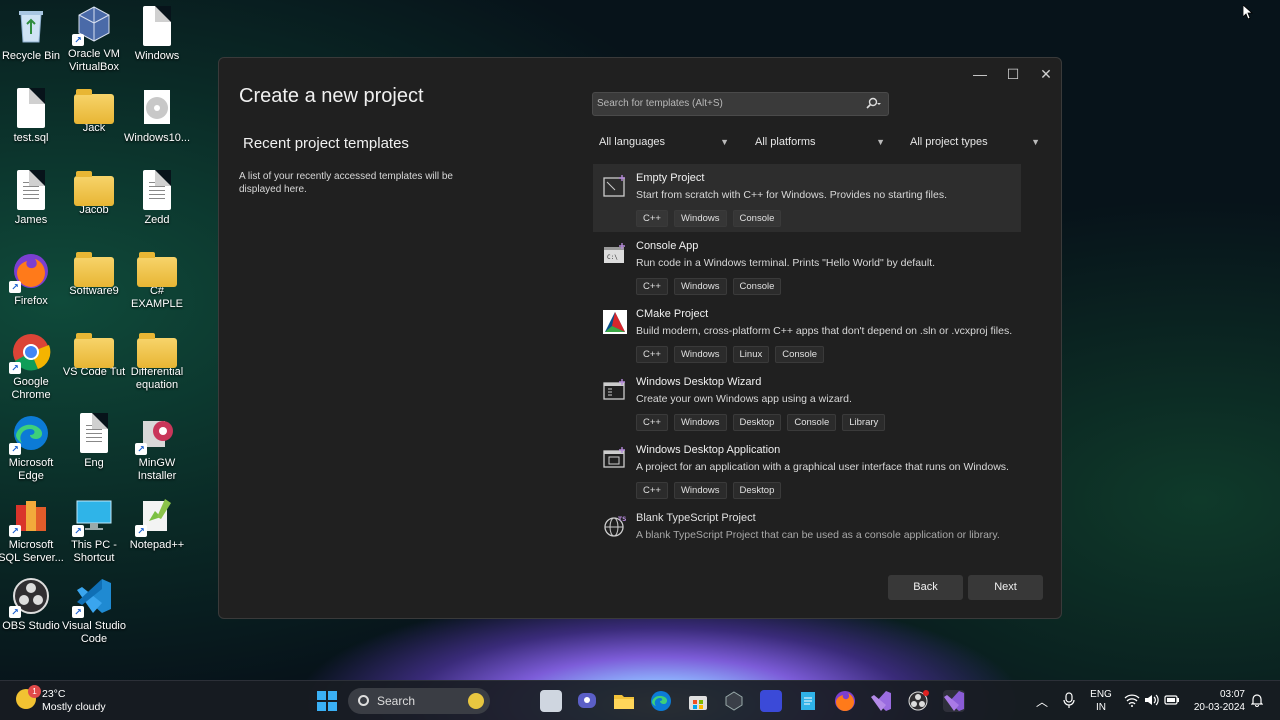 The image size is (1280, 720). What do you see at coordinates (419, 701) in the screenshot?
I see `taskbar-search: Search` at bounding box center [419, 701].